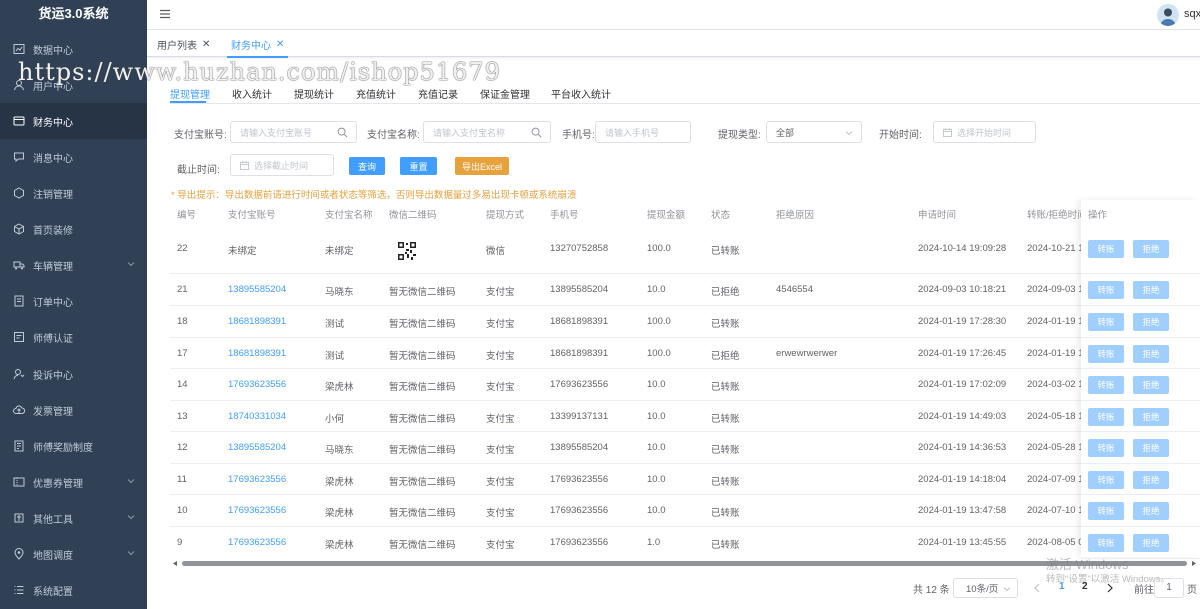  Describe the element at coordinates (314, 93) in the screenshot. I see `tab-withdraw-stats: 提现统计` at that location.